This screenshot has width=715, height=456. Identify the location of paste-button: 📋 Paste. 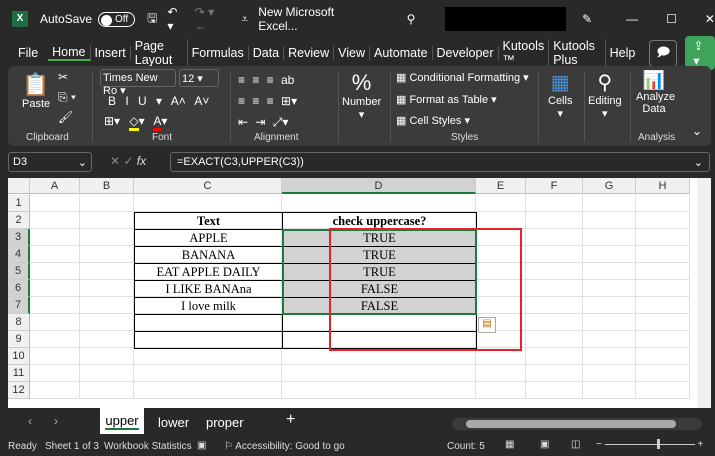
(36, 91).